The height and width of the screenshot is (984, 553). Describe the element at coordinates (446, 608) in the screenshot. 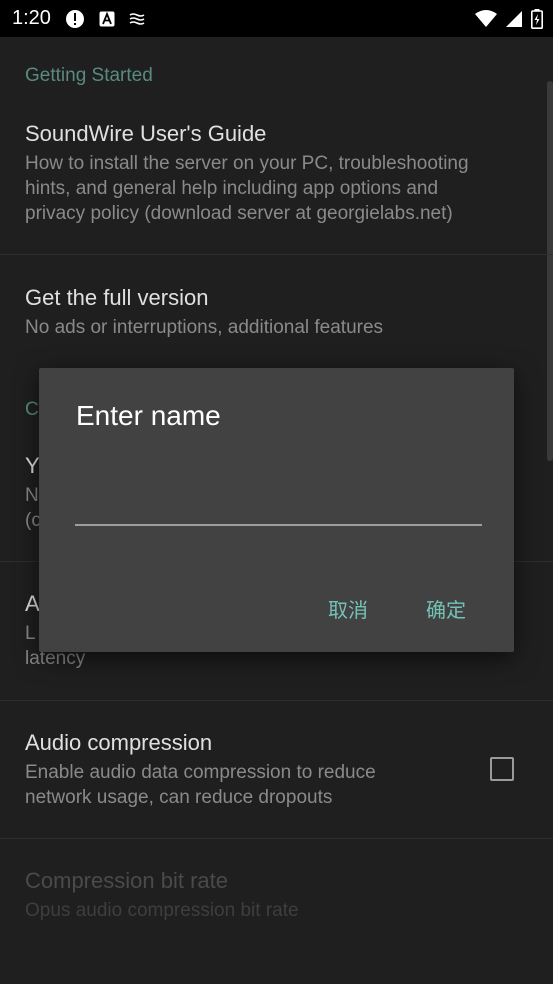

I see `ok-button: 确定` at that location.